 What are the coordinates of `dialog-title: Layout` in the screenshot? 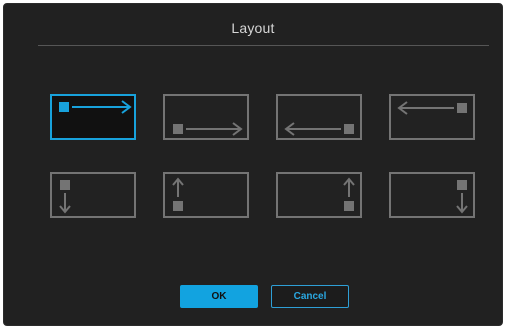 It's located at (253, 28).